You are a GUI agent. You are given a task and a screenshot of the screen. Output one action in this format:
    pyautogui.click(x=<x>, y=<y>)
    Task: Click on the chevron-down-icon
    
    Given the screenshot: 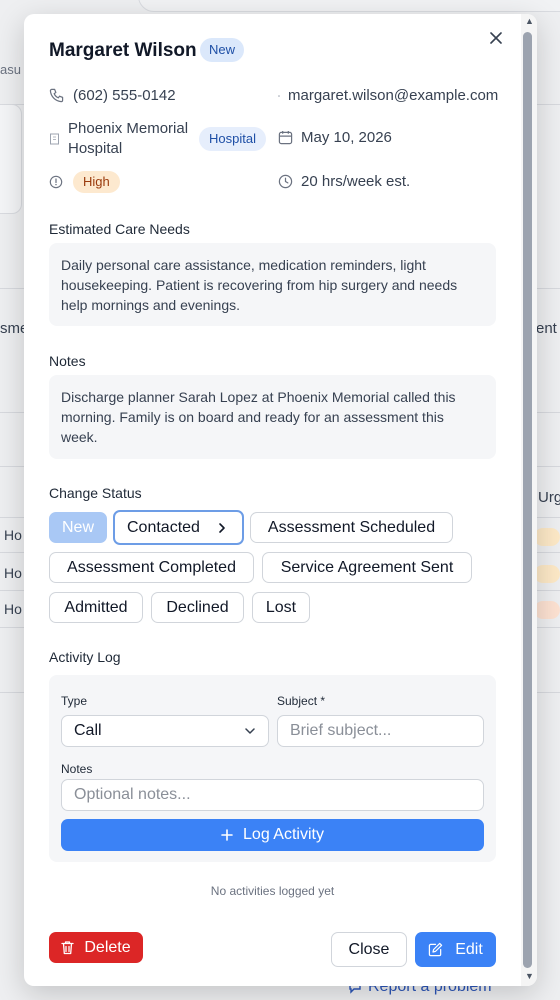 What is the action you would take?
    pyautogui.click(x=250, y=731)
    